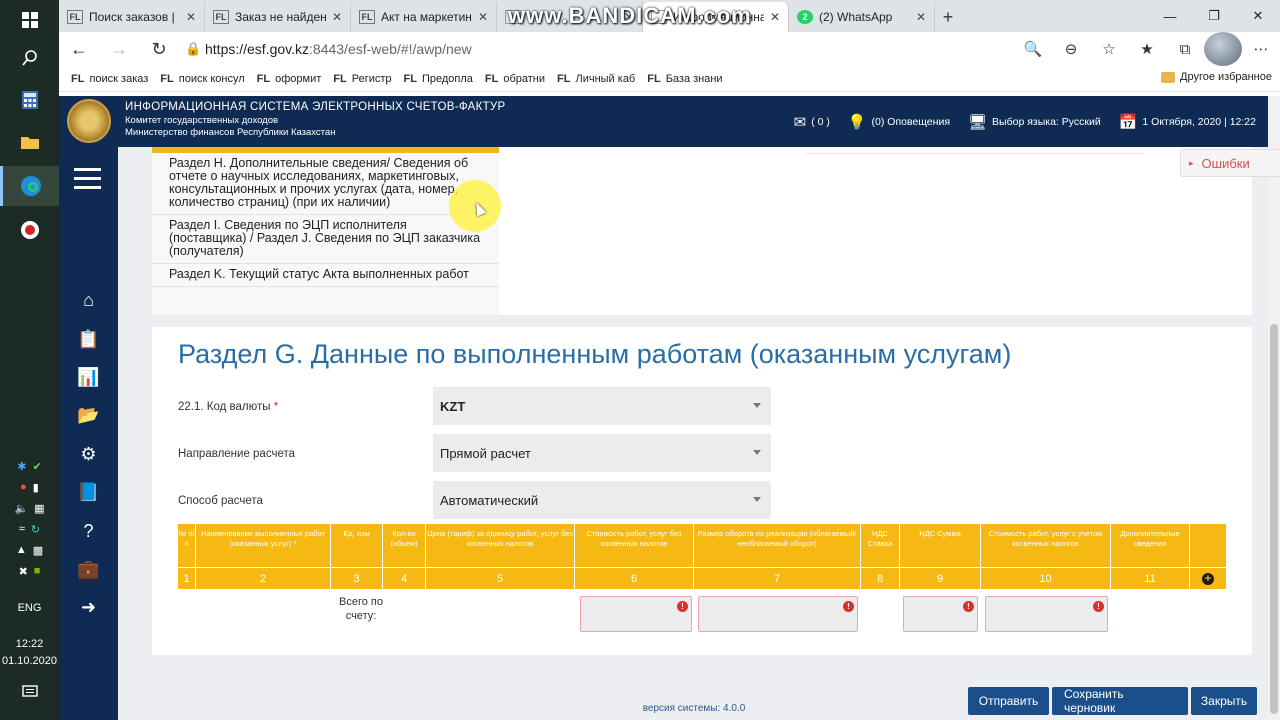  Describe the element at coordinates (424, 17) in the screenshot. I see `browser-tab: FL Акт на маркетинг ✕` at that location.